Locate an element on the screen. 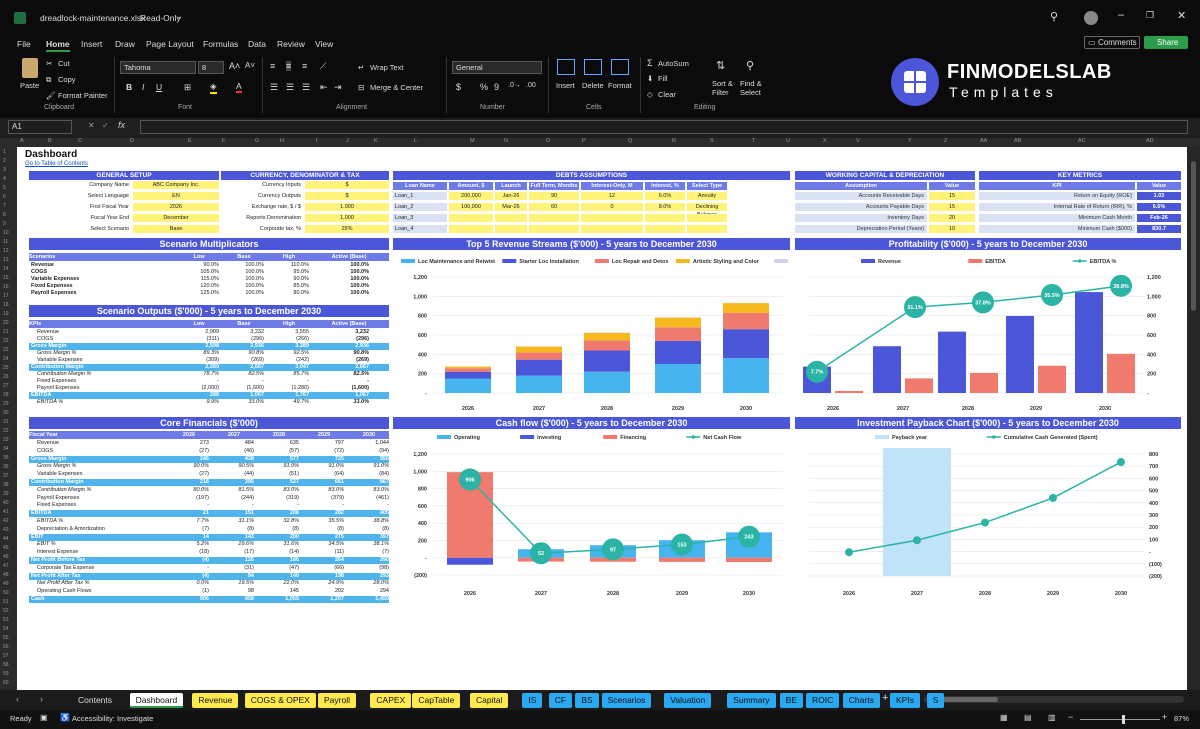 The height and width of the screenshot is (729, 1200). minimize-icon: – is located at coordinates (1121, 15).